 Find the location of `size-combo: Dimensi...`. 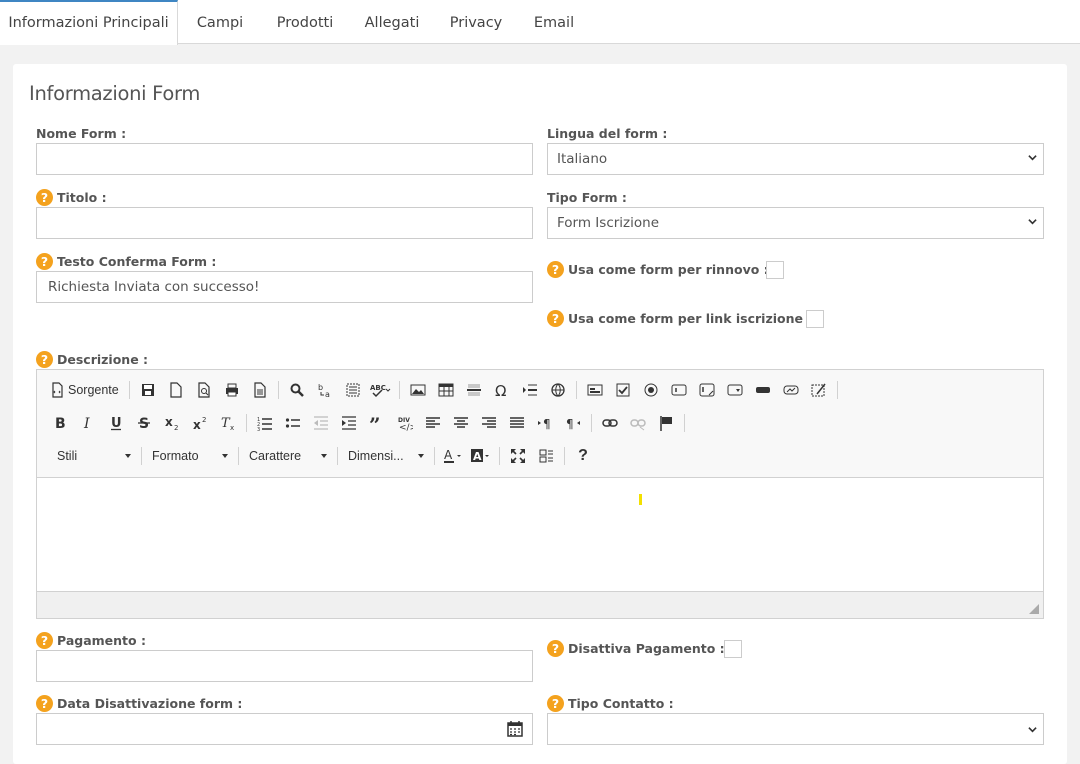

size-combo: Dimensi... is located at coordinates (386, 456).